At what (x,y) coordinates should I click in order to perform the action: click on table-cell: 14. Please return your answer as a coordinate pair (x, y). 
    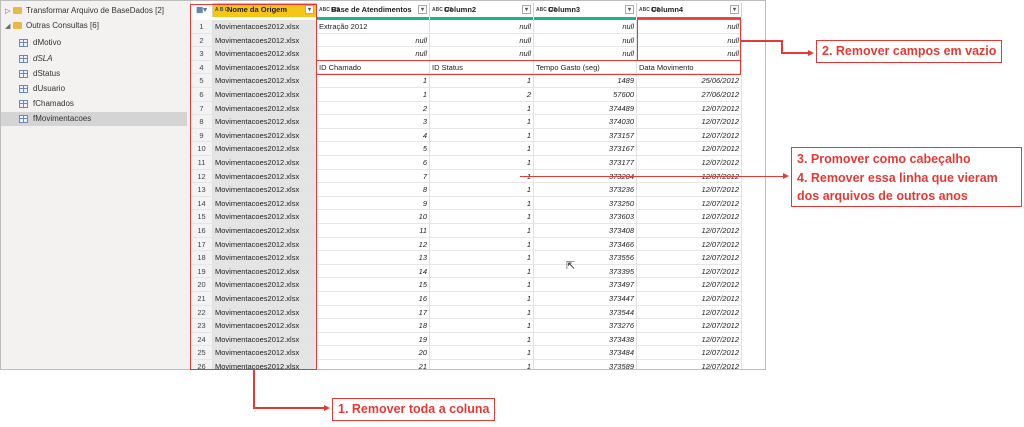
    Looking at the image, I should click on (373, 271).